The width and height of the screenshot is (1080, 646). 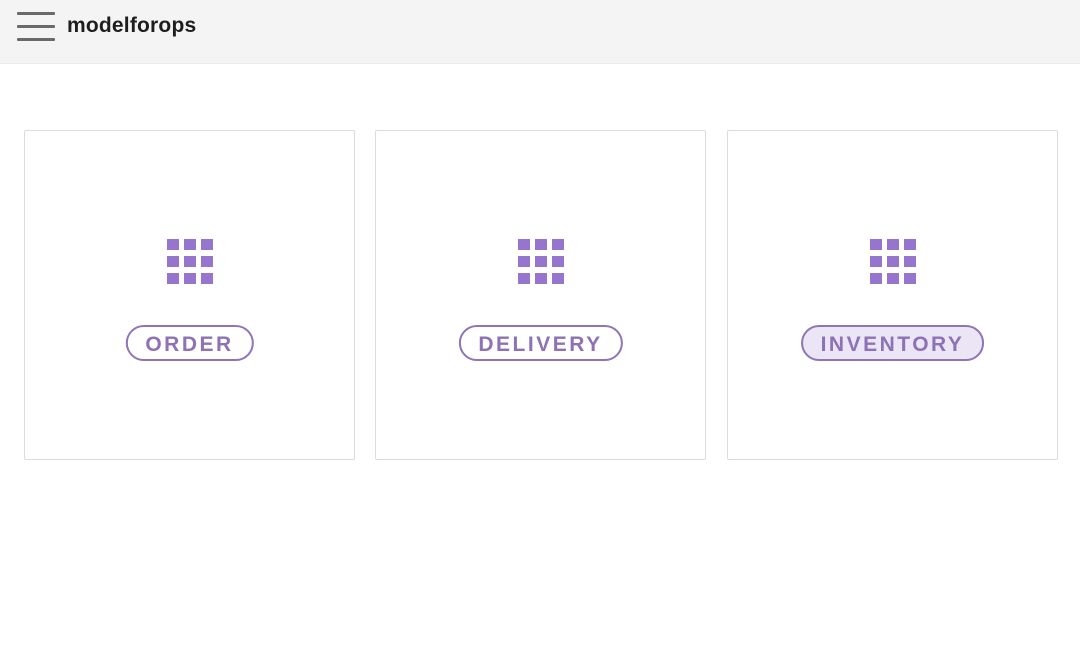 I want to click on hamburger-menu-icon, so click(x=36, y=27).